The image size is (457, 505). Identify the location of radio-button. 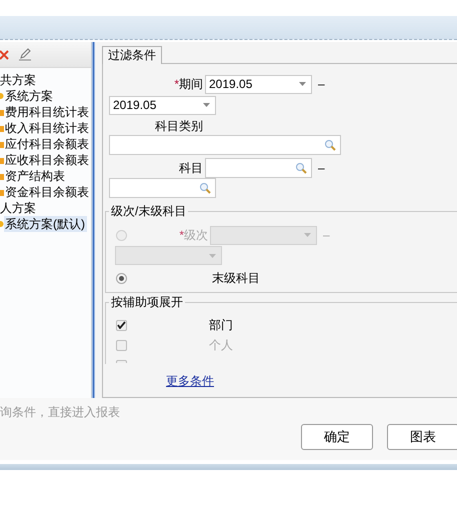
(121, 278).